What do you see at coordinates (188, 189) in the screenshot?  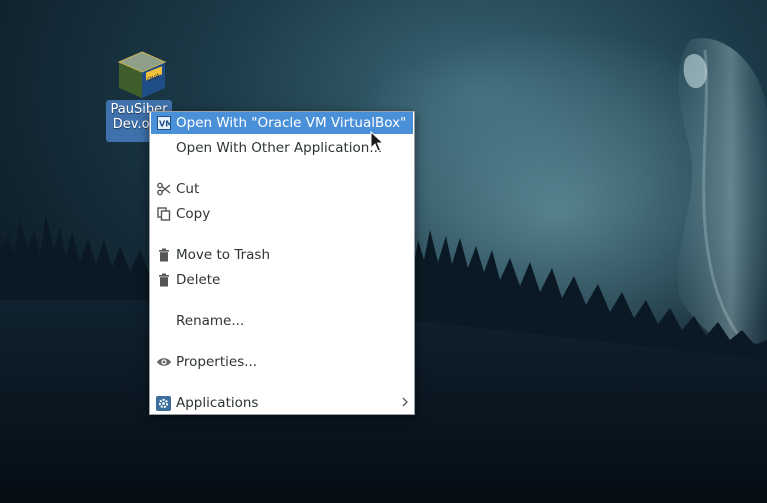 I see `menu-item-label: Cut` at bounding box center [188, 189].